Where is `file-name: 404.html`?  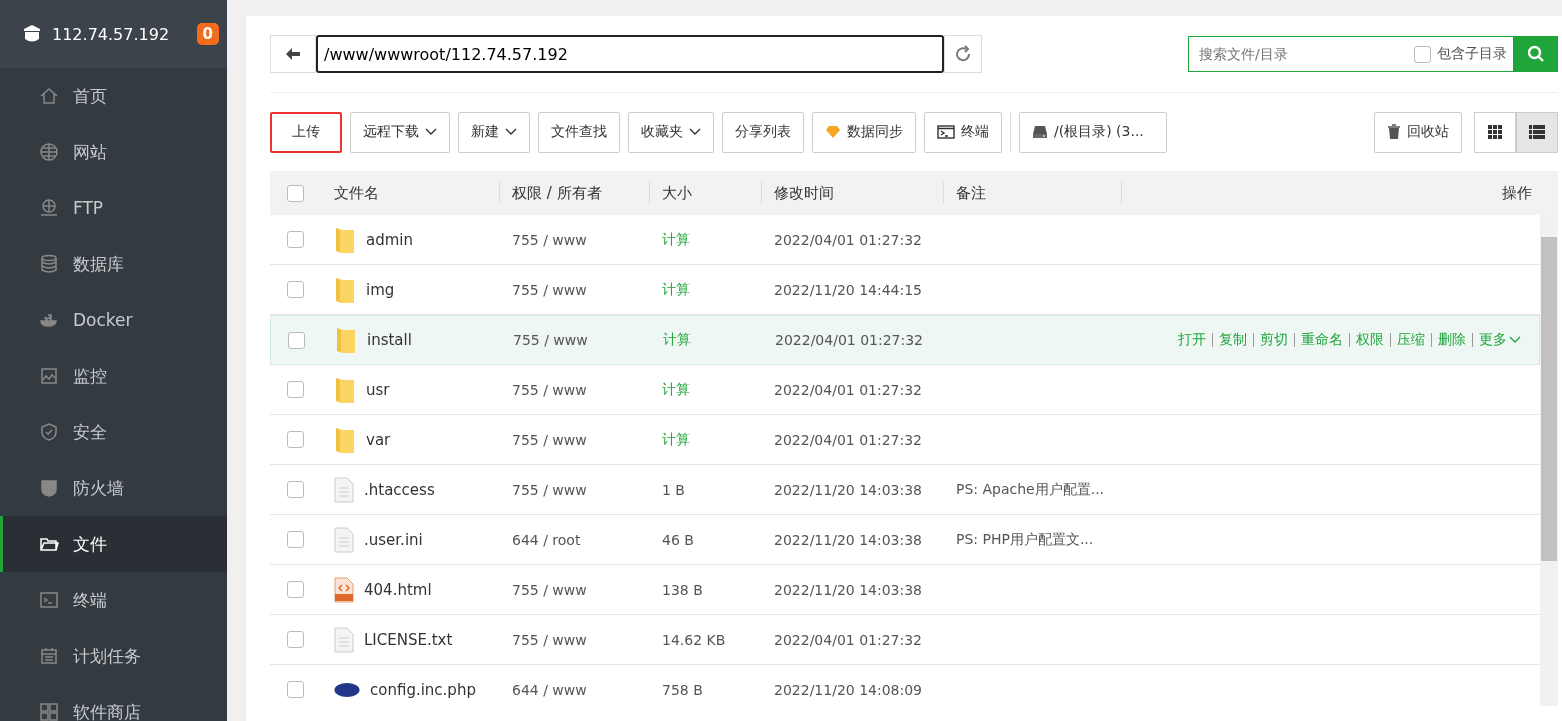 file-name: 404.html is located at coordinates (398, 589).